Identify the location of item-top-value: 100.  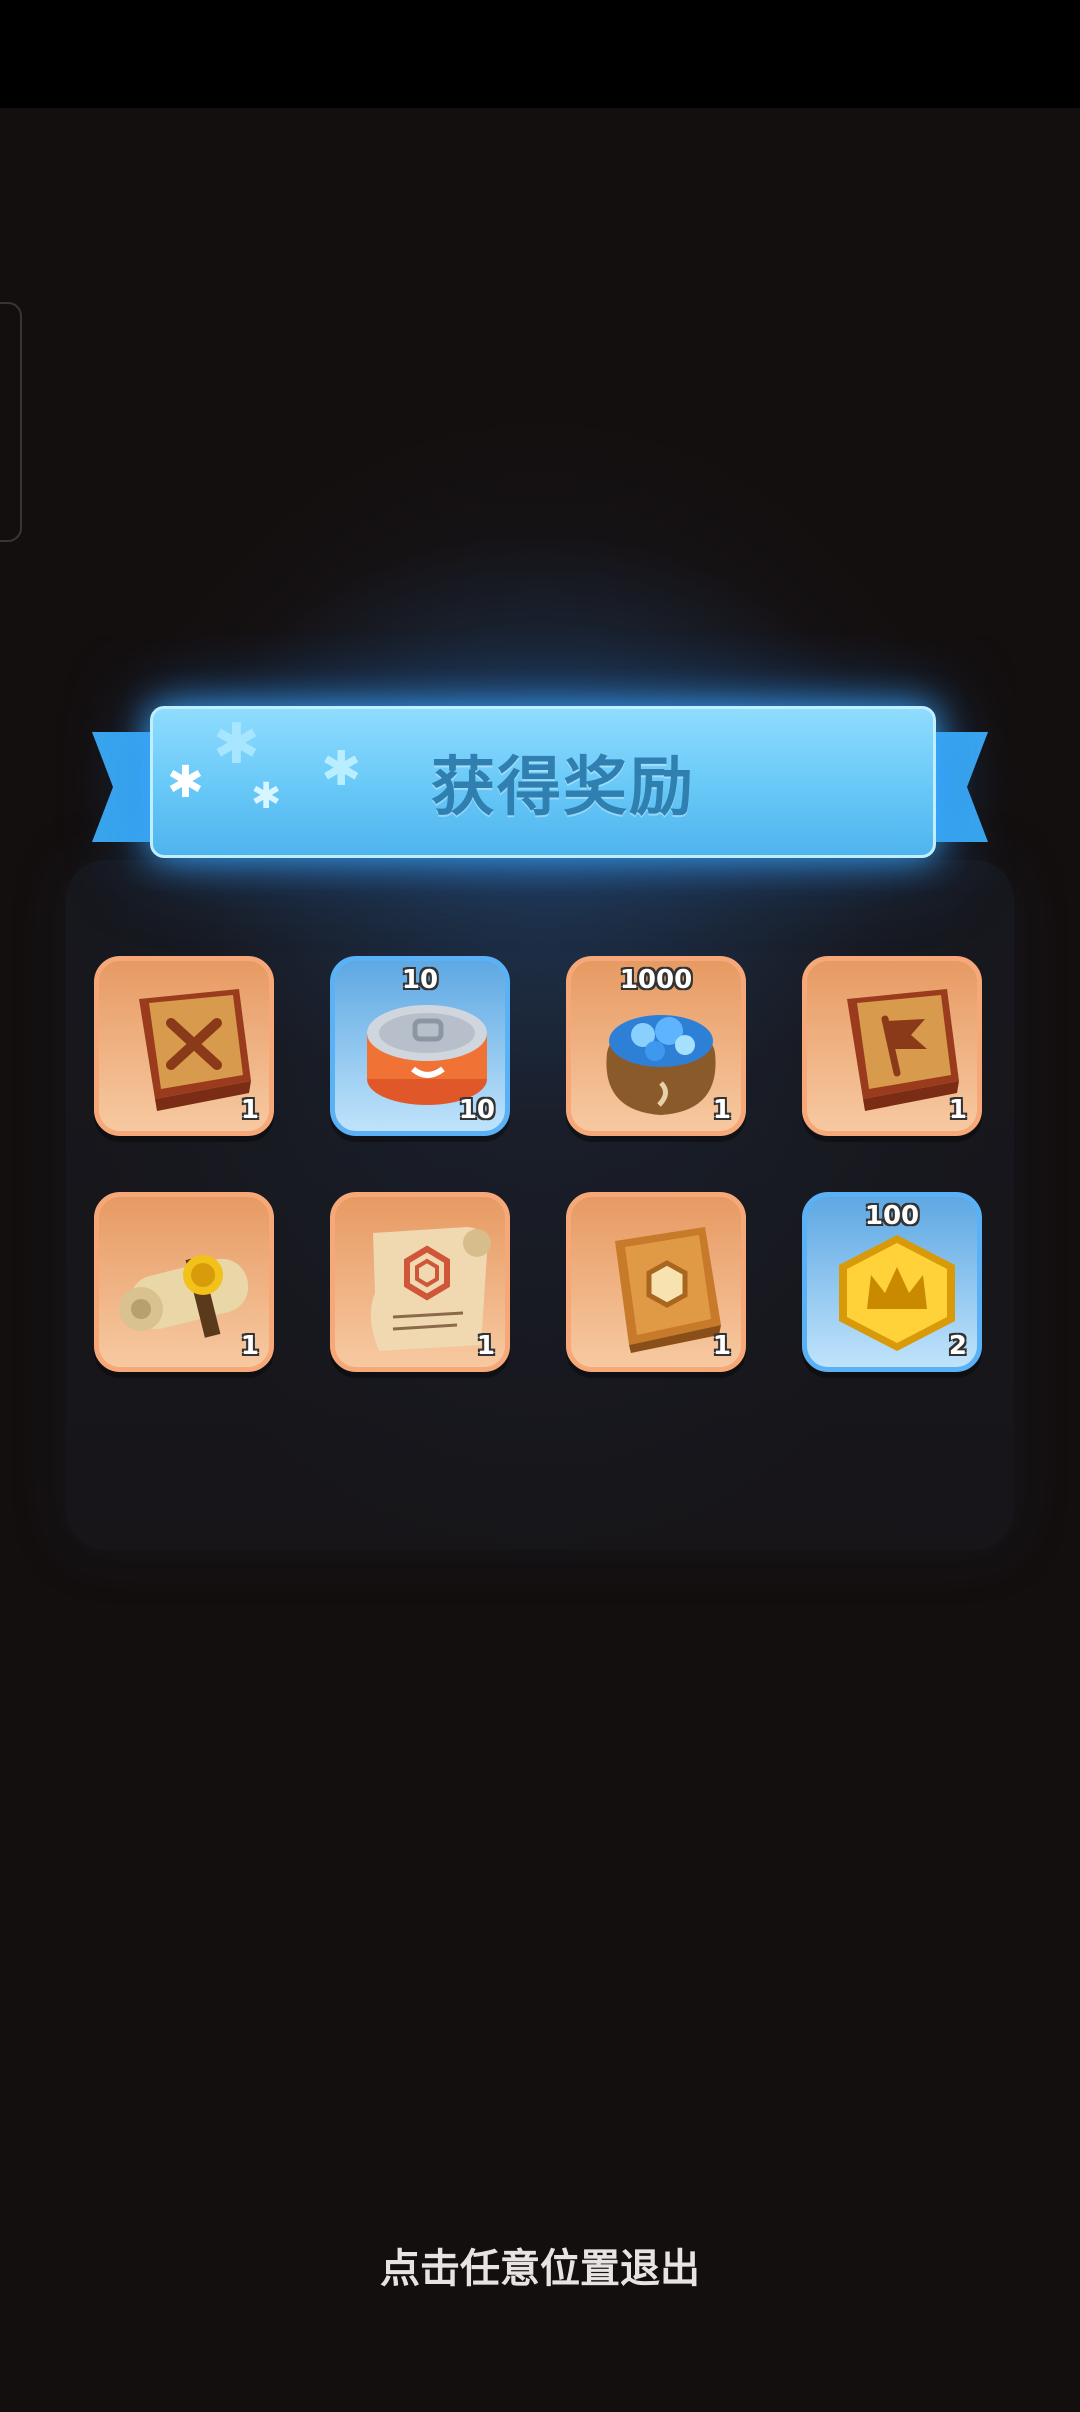
(892, 1216).